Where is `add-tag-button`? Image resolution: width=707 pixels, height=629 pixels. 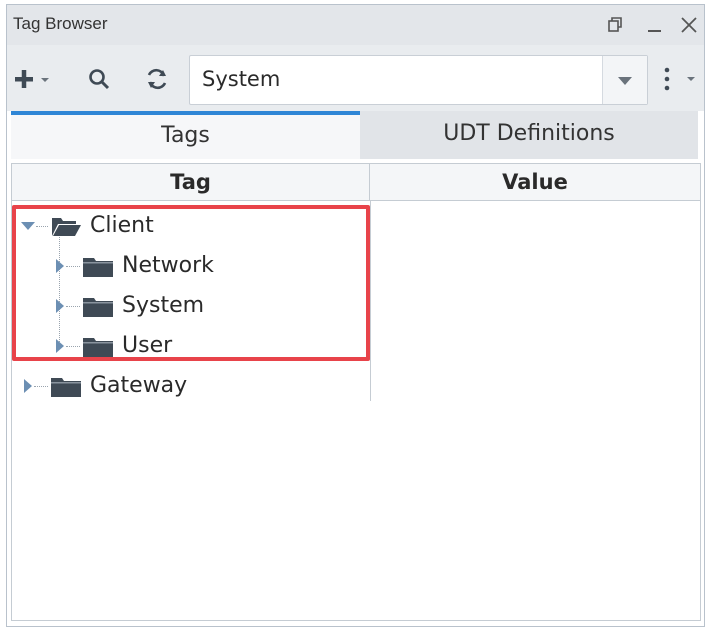
add-tag-button is located at coordinates (34, 79).